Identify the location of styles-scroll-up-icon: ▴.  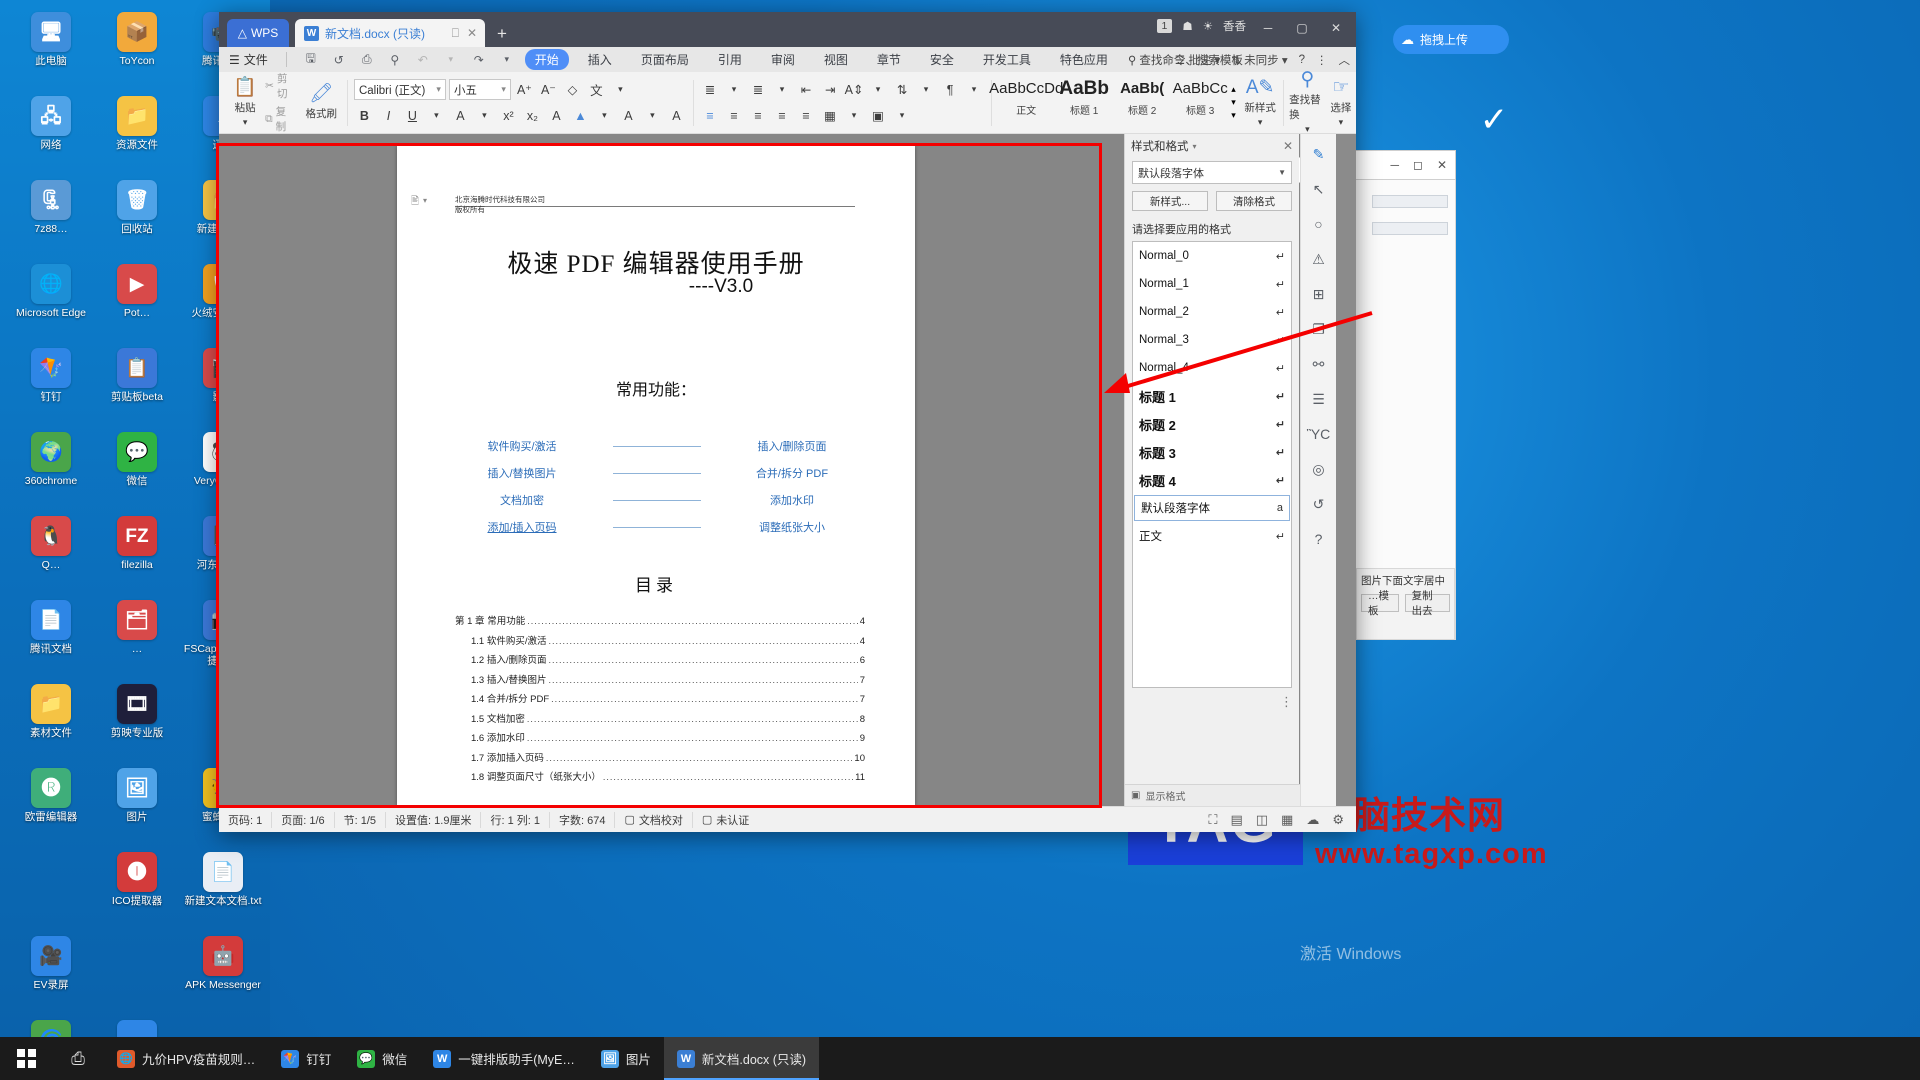
(1233, 89).